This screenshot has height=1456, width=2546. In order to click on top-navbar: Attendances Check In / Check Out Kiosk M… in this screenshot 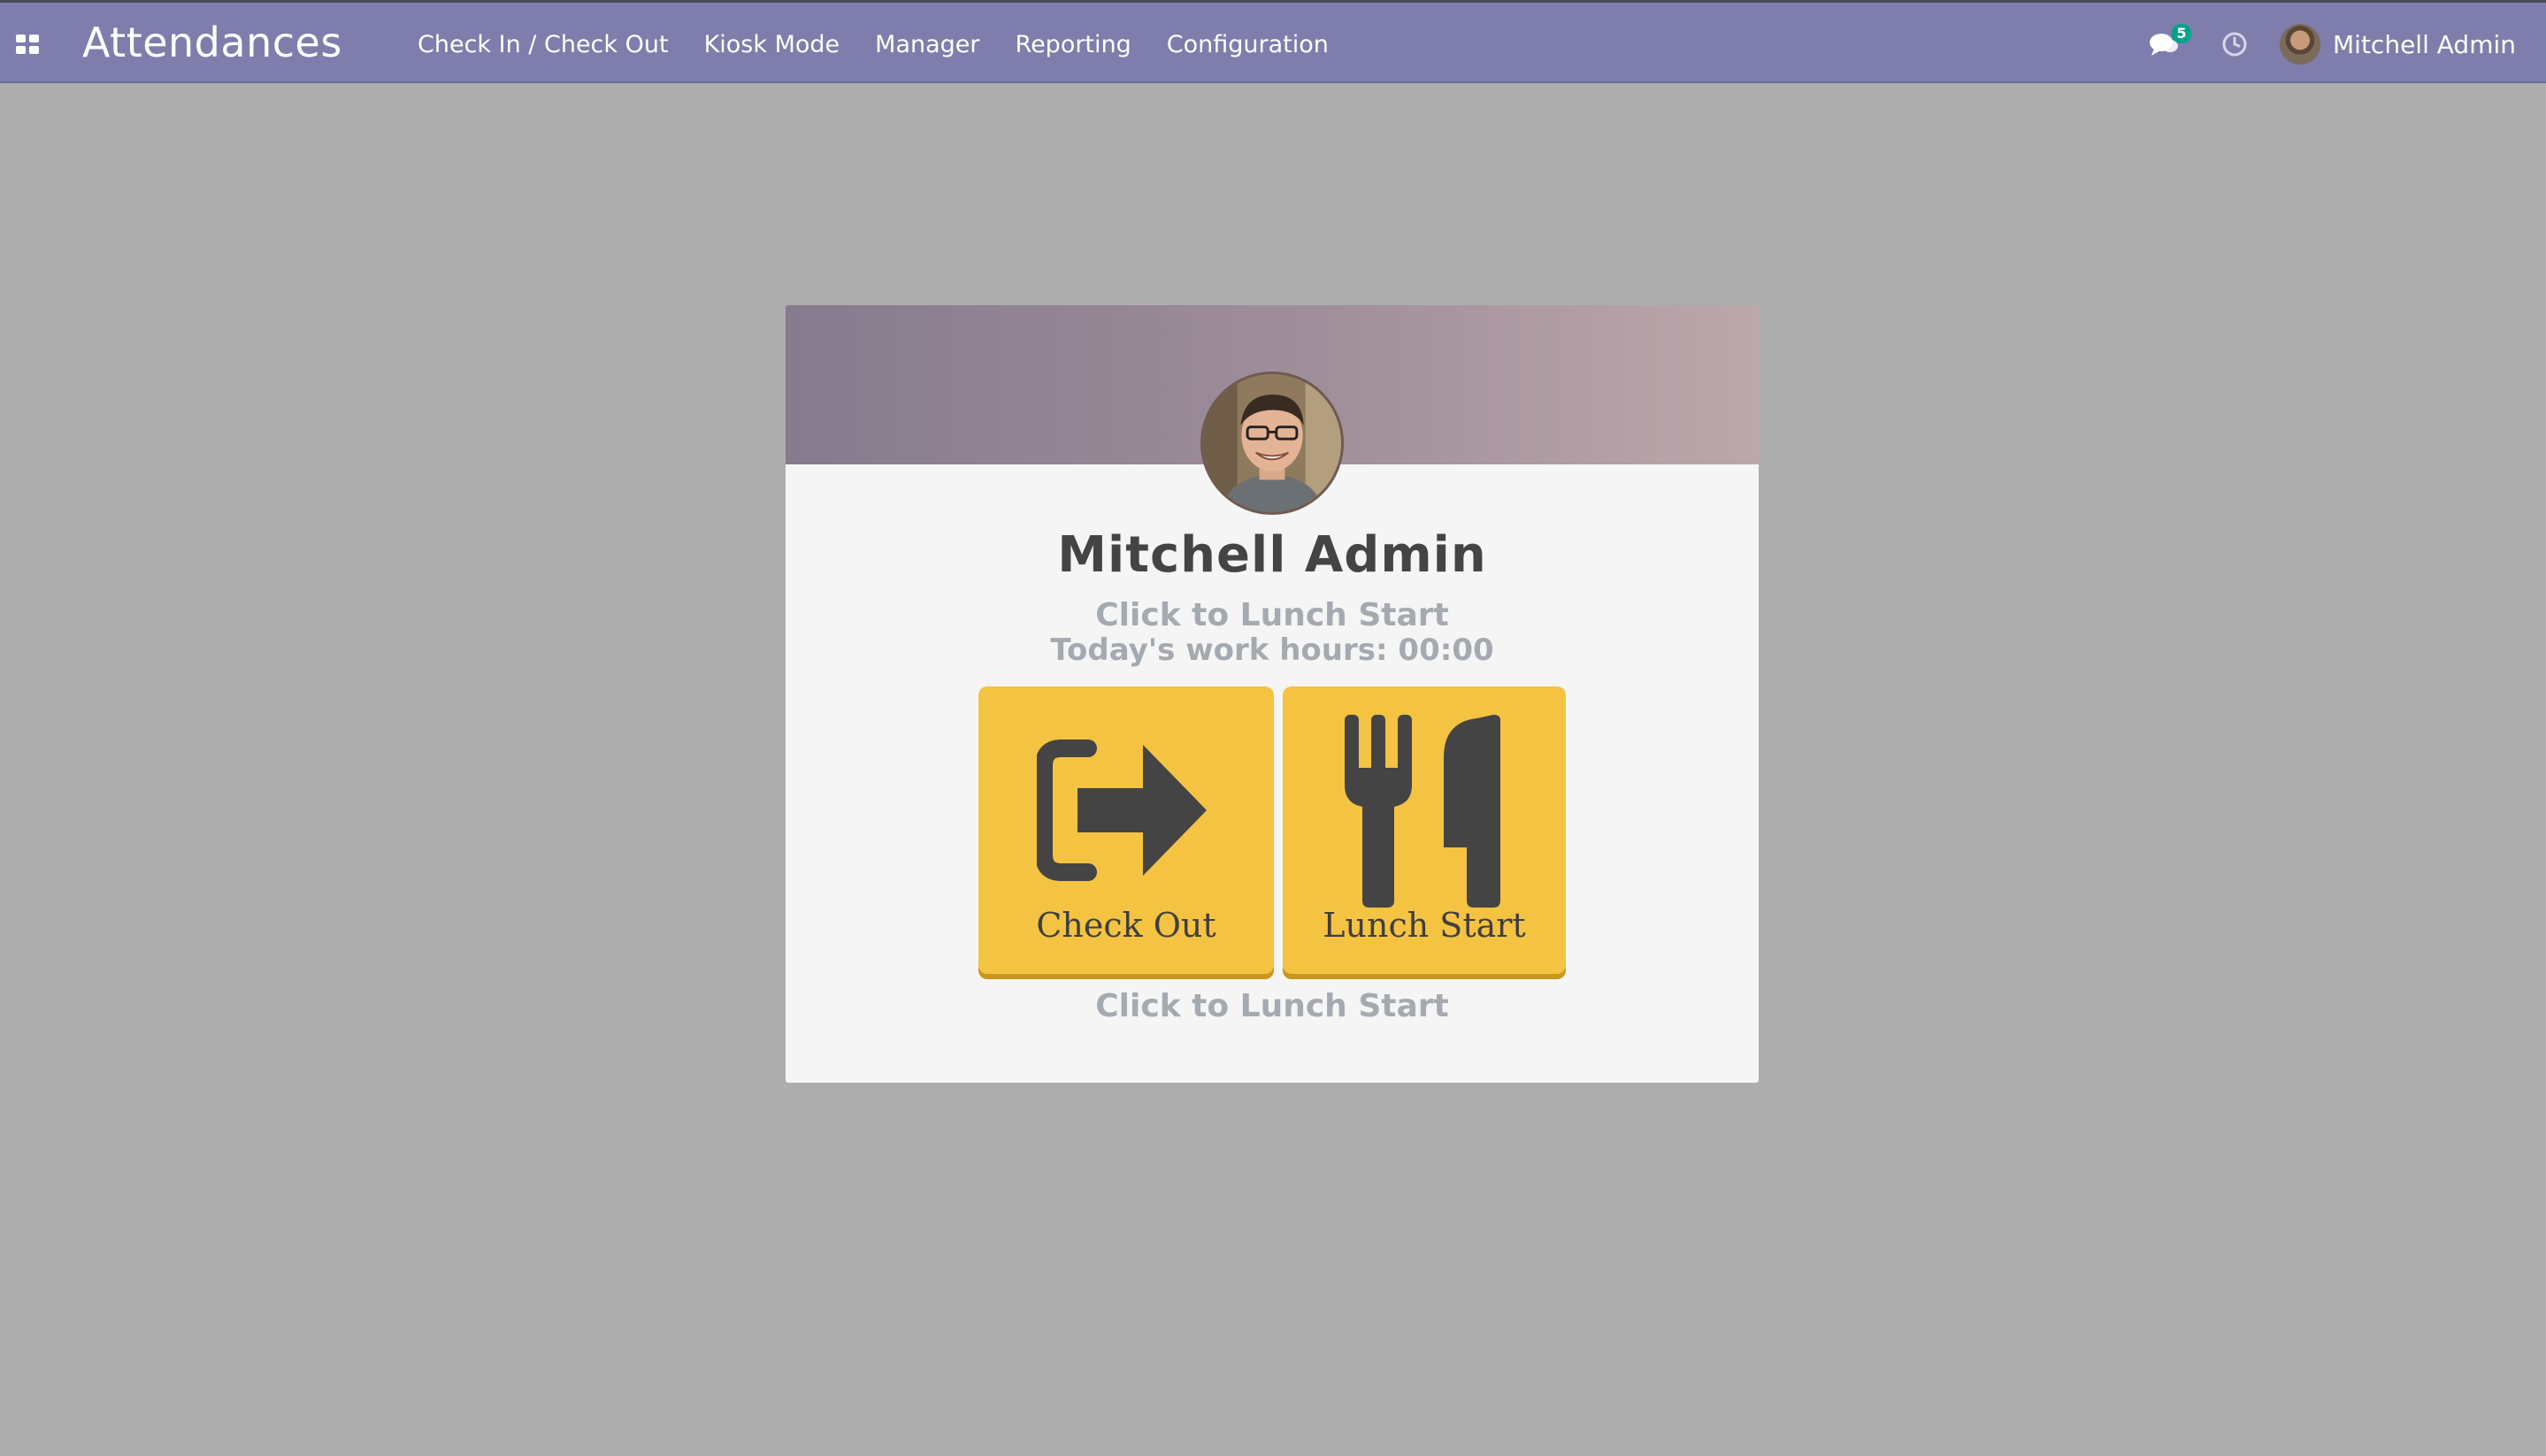, I will do `click(1273, 41)`.